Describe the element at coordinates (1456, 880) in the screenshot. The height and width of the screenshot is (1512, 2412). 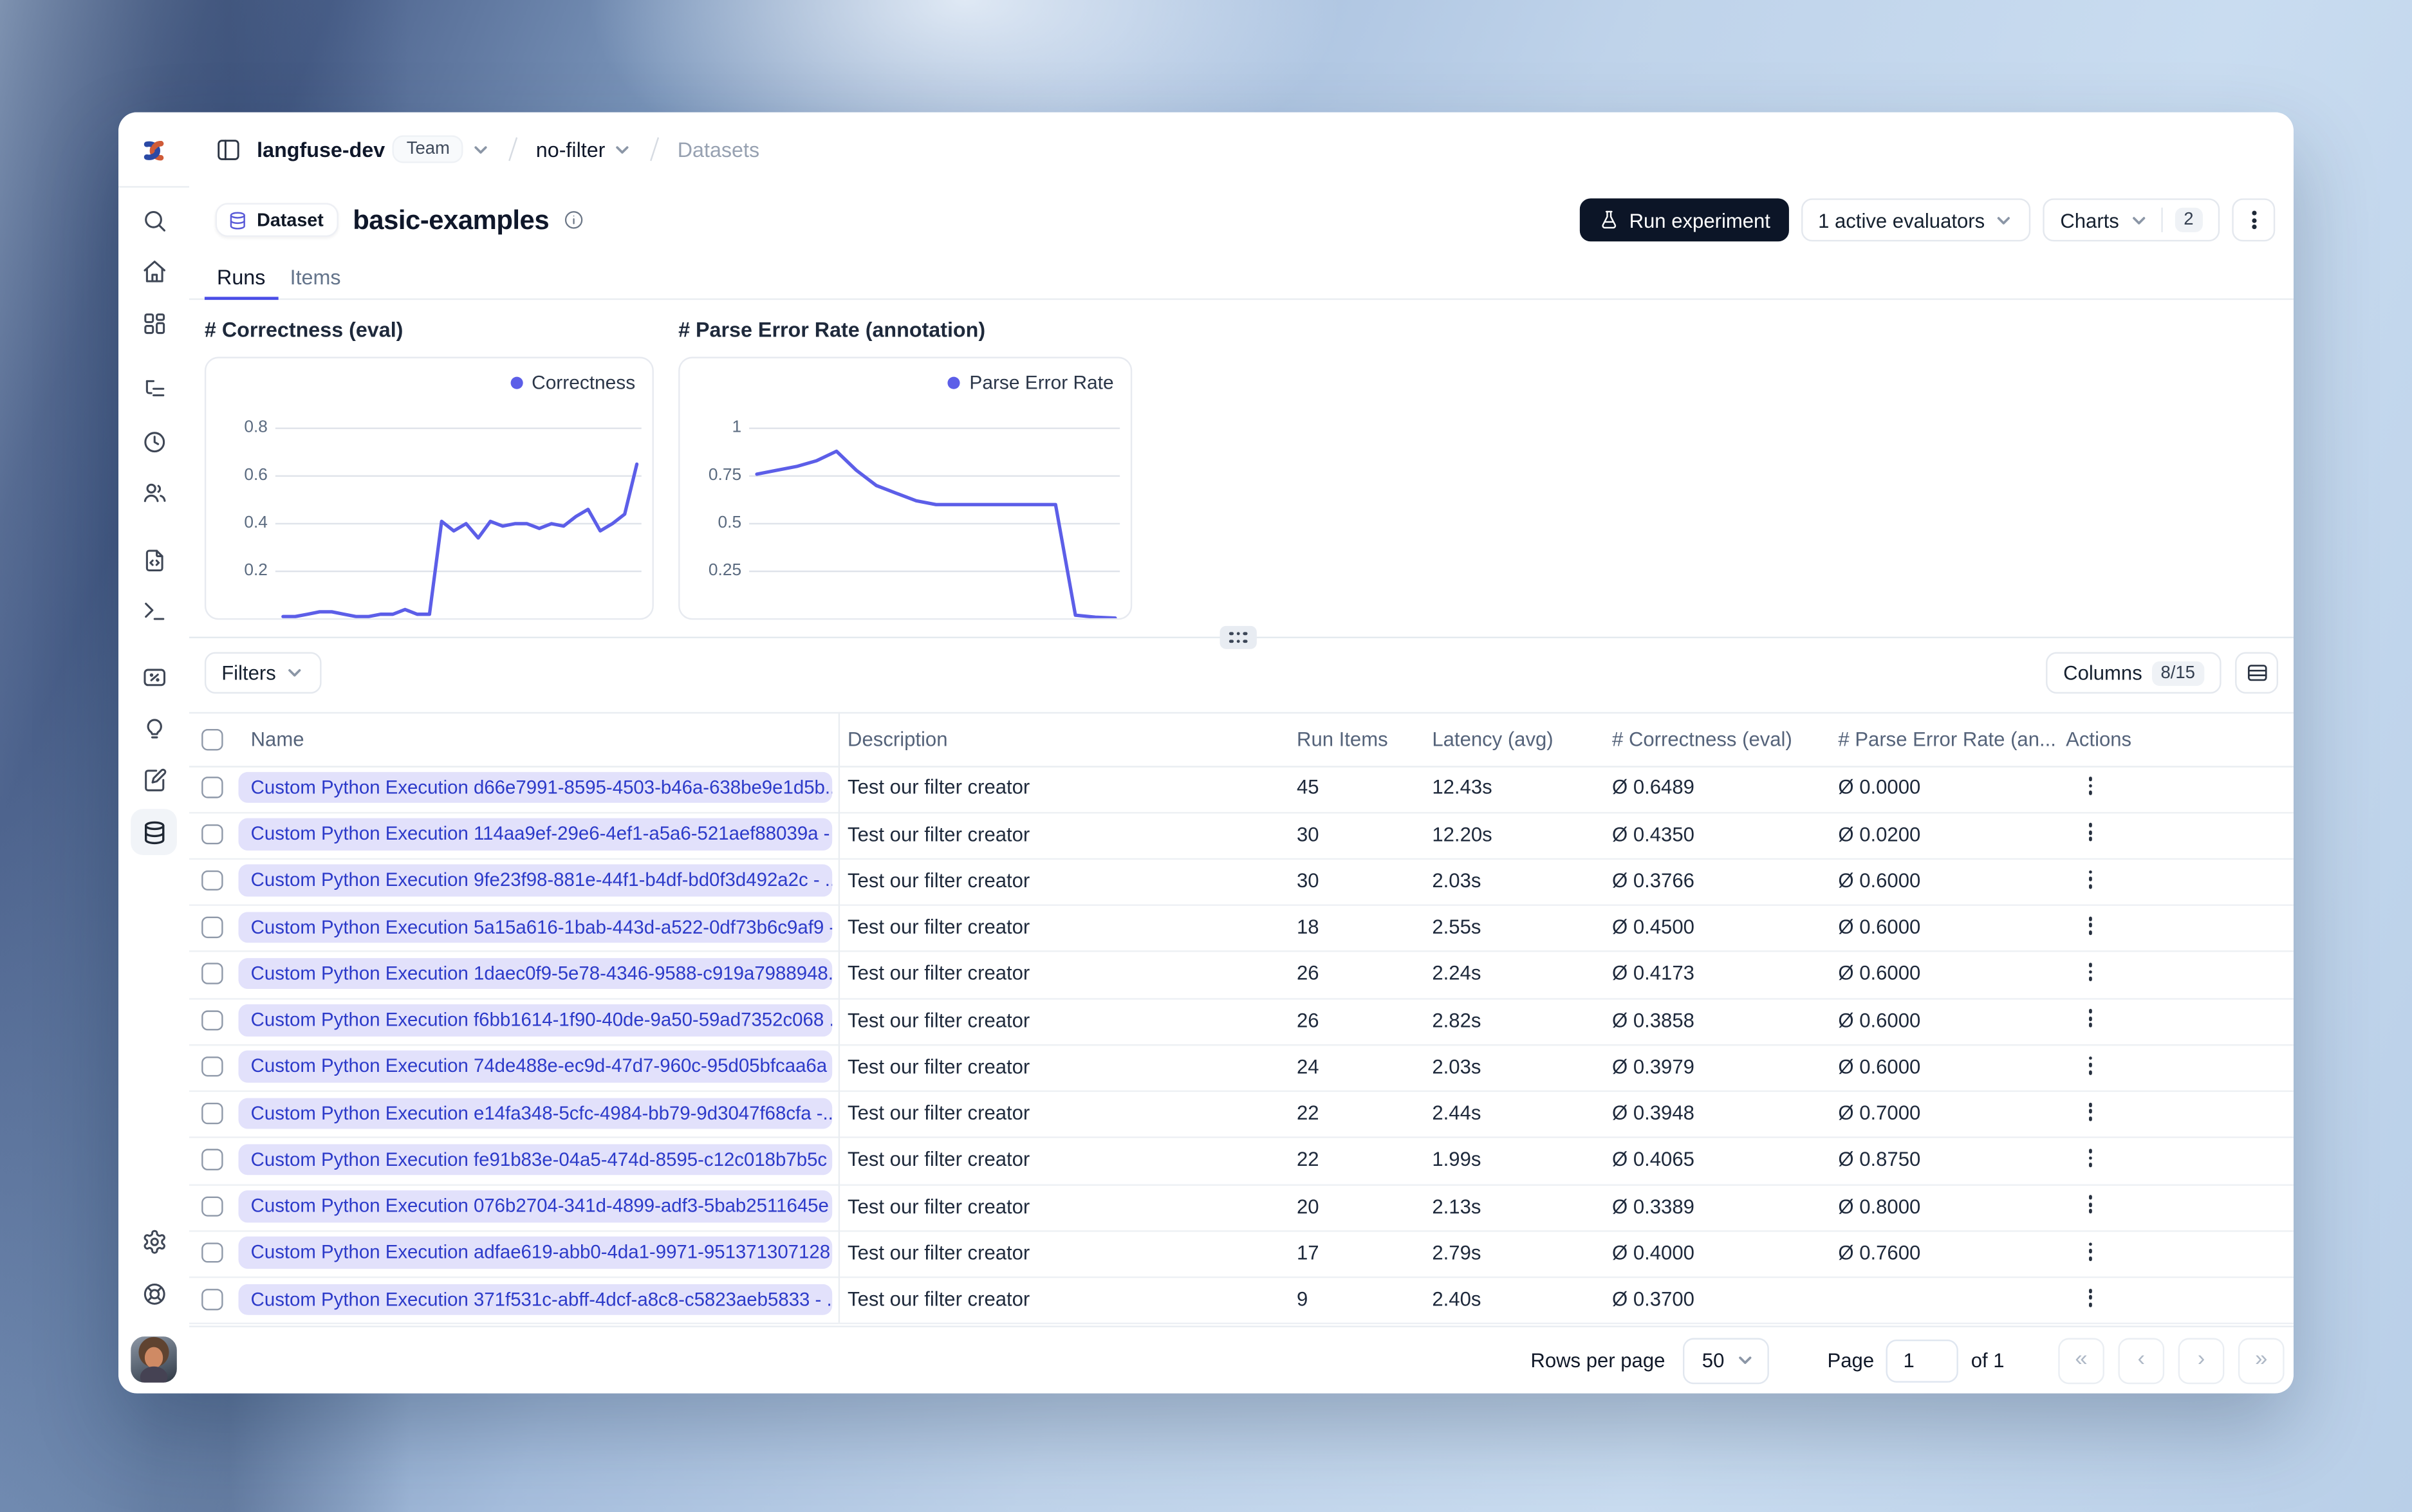
I see `latency-value: 2.03s` at that location.